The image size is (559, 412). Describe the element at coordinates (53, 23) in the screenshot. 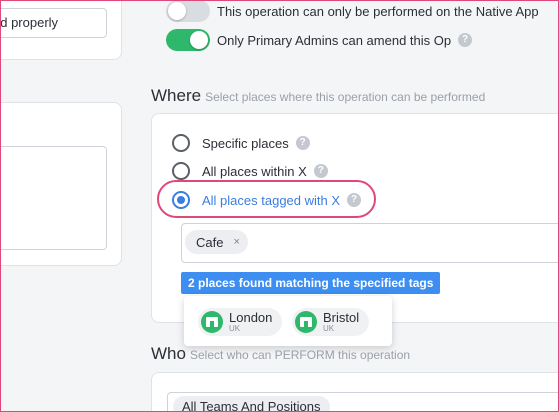

I see `left-text-field: ed properly` at that location.